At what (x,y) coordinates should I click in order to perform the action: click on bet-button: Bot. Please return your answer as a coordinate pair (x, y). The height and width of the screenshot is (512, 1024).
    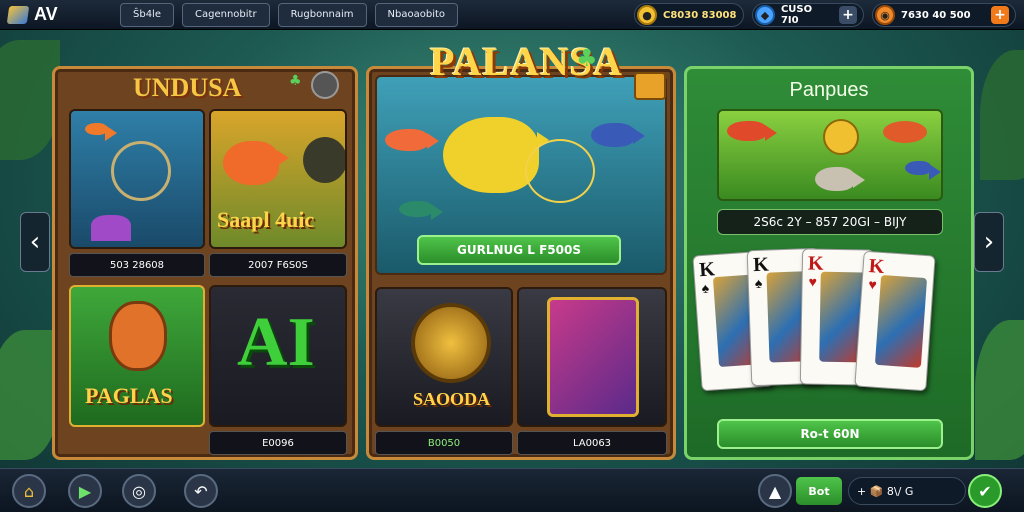
    Looking at the image, I should click on (819, 491).